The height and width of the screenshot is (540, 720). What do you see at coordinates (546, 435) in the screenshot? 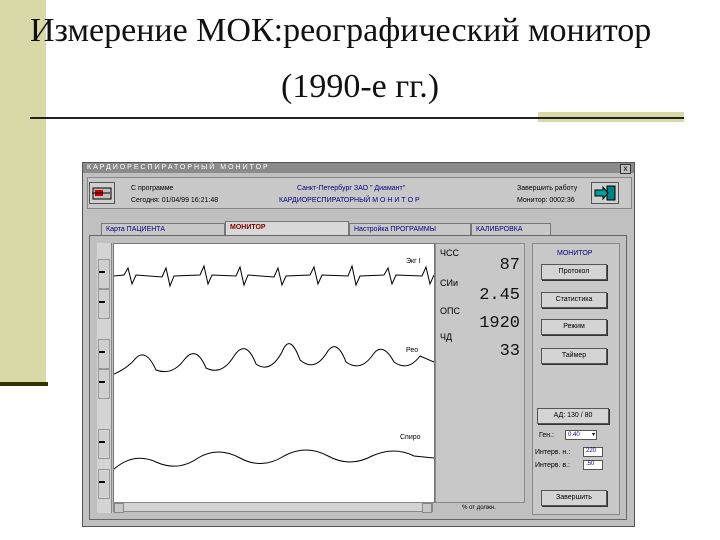
I see `gain-label: Ген.:` at bounding box center [546, 435].